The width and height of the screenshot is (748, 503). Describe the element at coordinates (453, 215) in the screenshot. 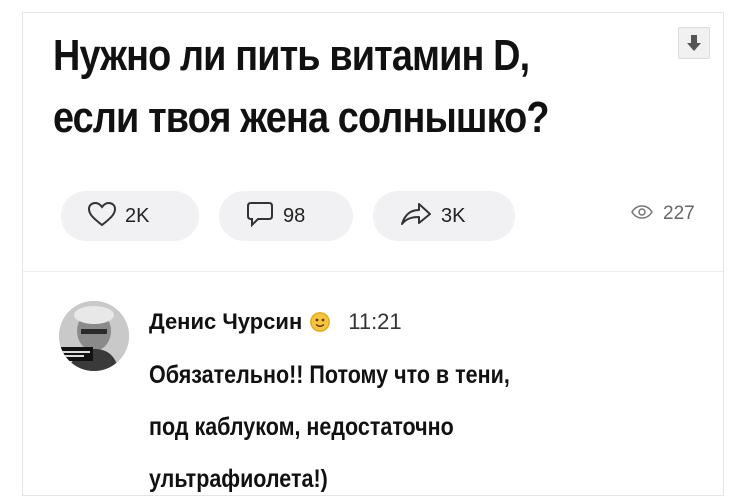

I see `share-count: 3K` at that location.